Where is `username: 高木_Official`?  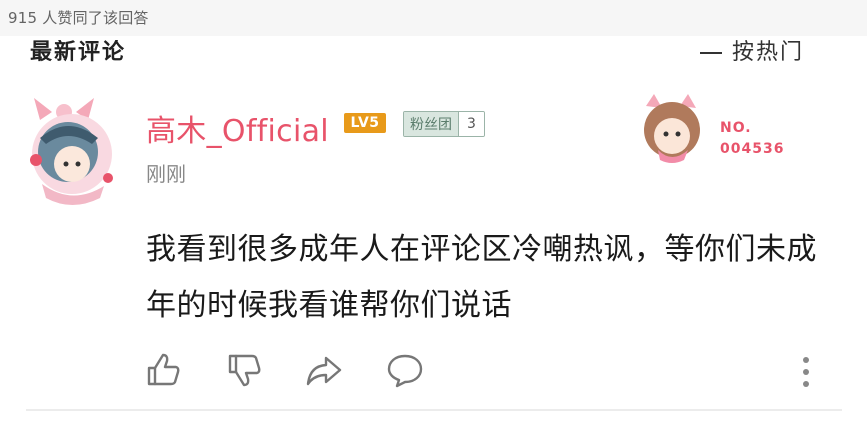
username: 高木_Official is located at coordinates (237, 128).